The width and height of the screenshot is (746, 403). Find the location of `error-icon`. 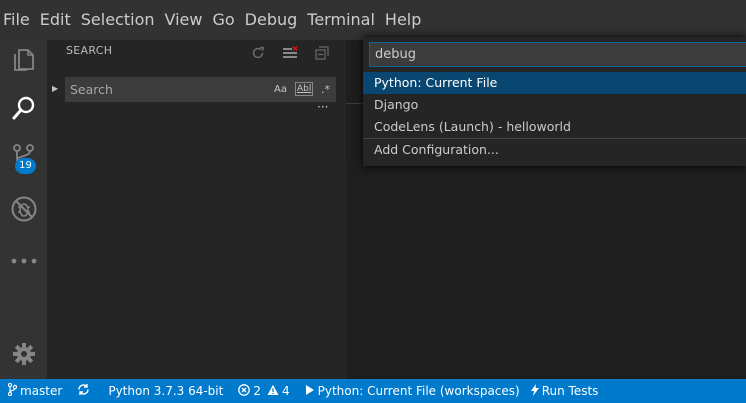

error-icon is located at coordinates (245, 391).